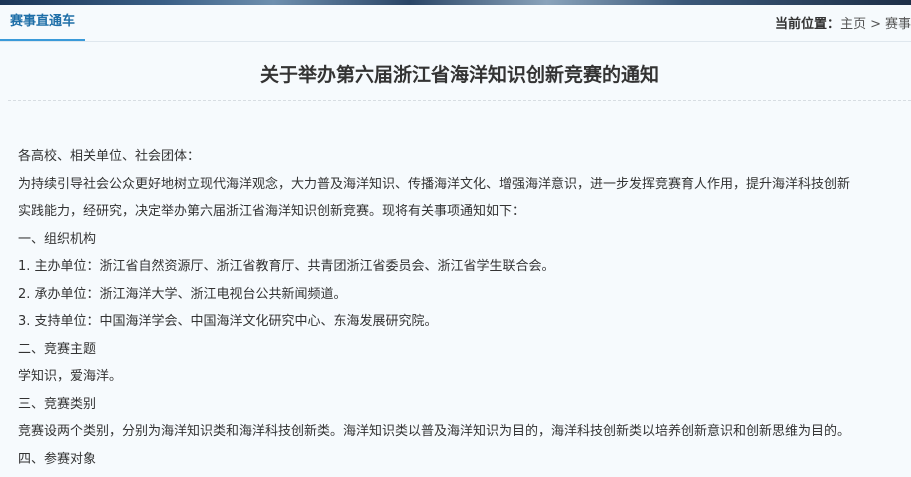 The height and width of the screenshot is (477, 911). Describe the element at coordinates (57, 404) in the screenshot. I see `article-paragraph: 三、竞赛类别` at that location.